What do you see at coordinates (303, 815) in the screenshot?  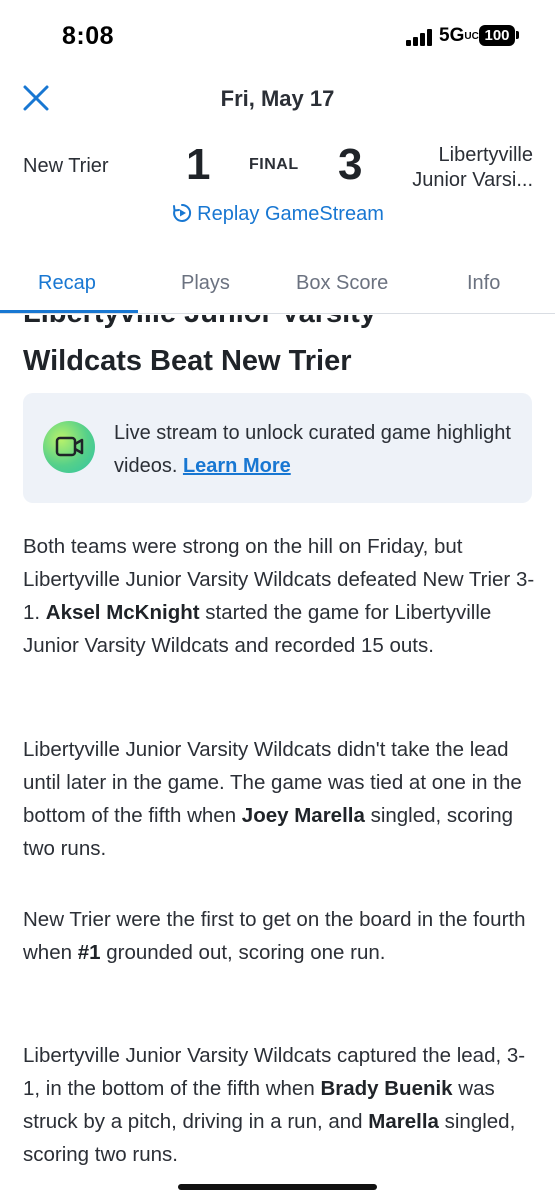 I see `player-name: Joey Marella` at bounding box center [303, 815].